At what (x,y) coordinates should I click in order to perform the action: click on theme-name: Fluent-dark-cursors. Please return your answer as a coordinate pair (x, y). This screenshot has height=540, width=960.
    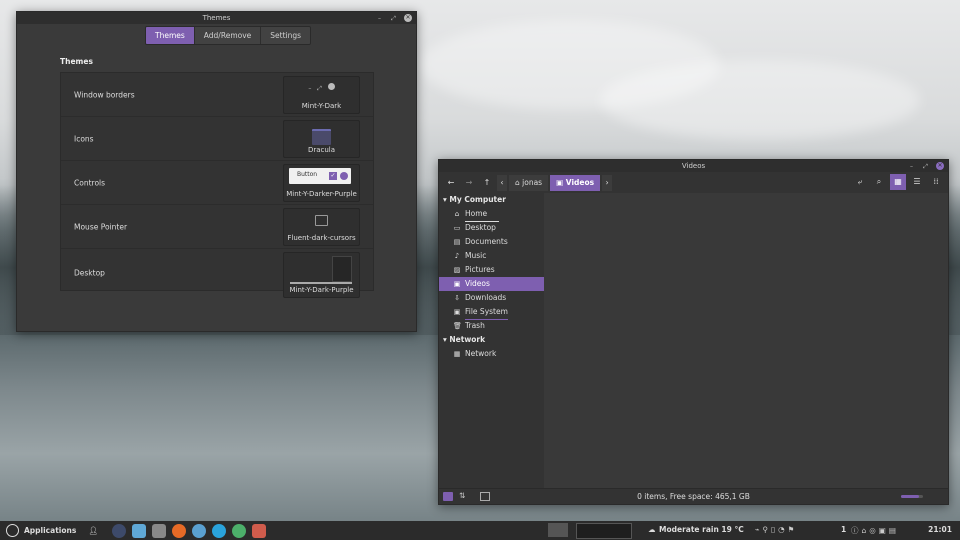
    Looking at the image, I should click on (321, 238).